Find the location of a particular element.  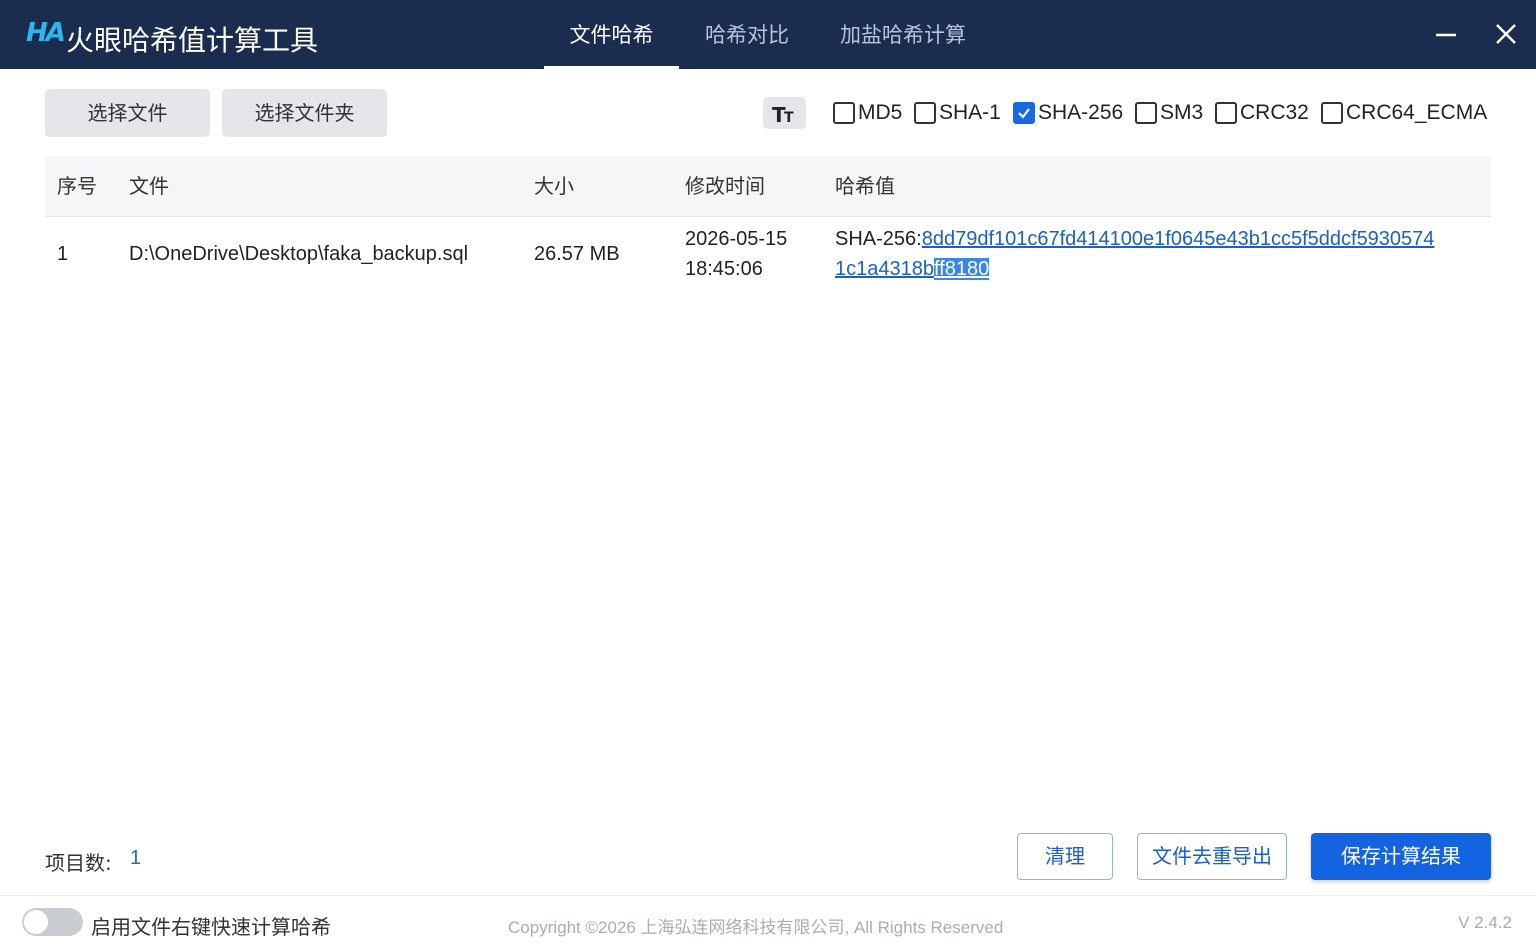

app-title: 火眼哈希值计算工具 is located at coordinates (192, 40).